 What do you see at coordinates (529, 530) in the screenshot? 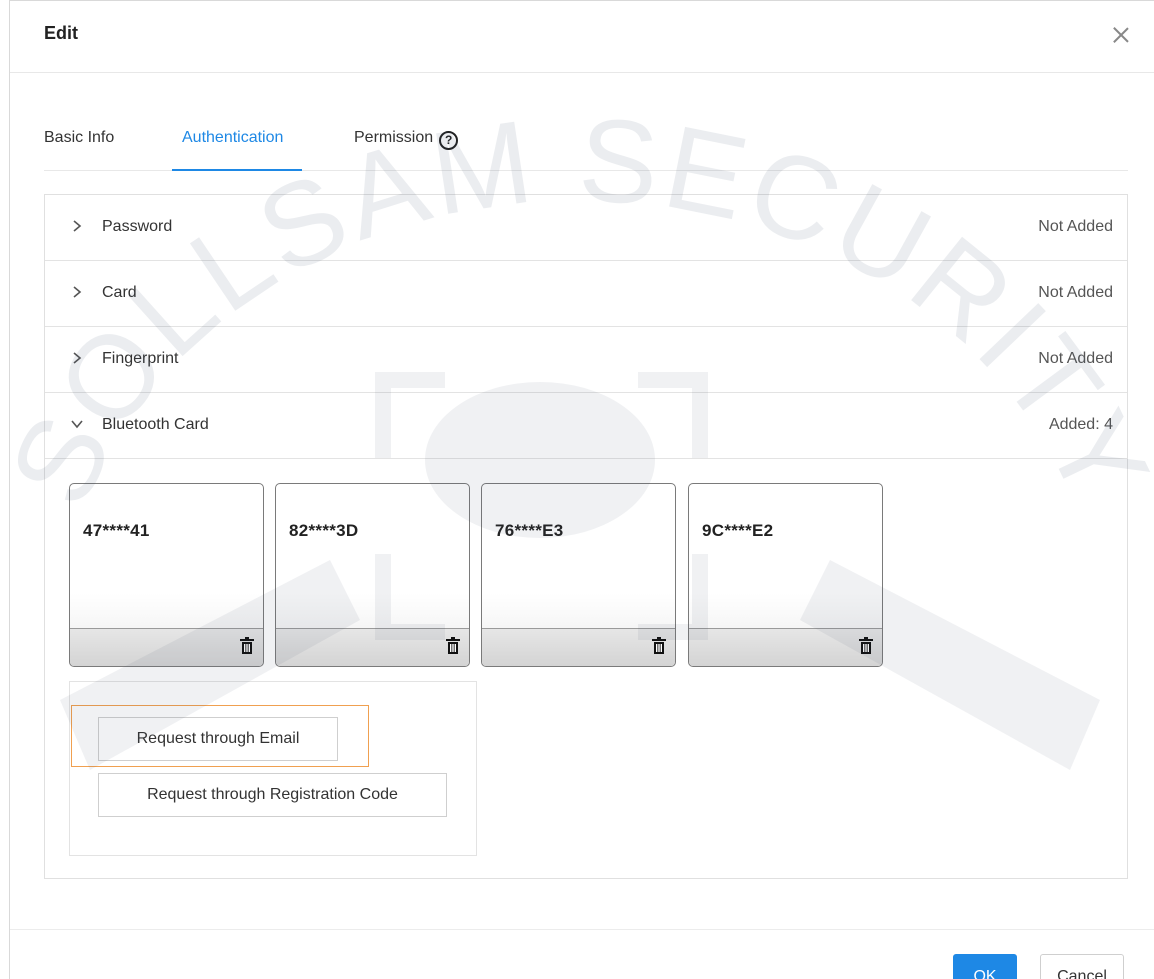
I see `bluetooth-card-id: 76****E3` at bounding box center [529, 530].